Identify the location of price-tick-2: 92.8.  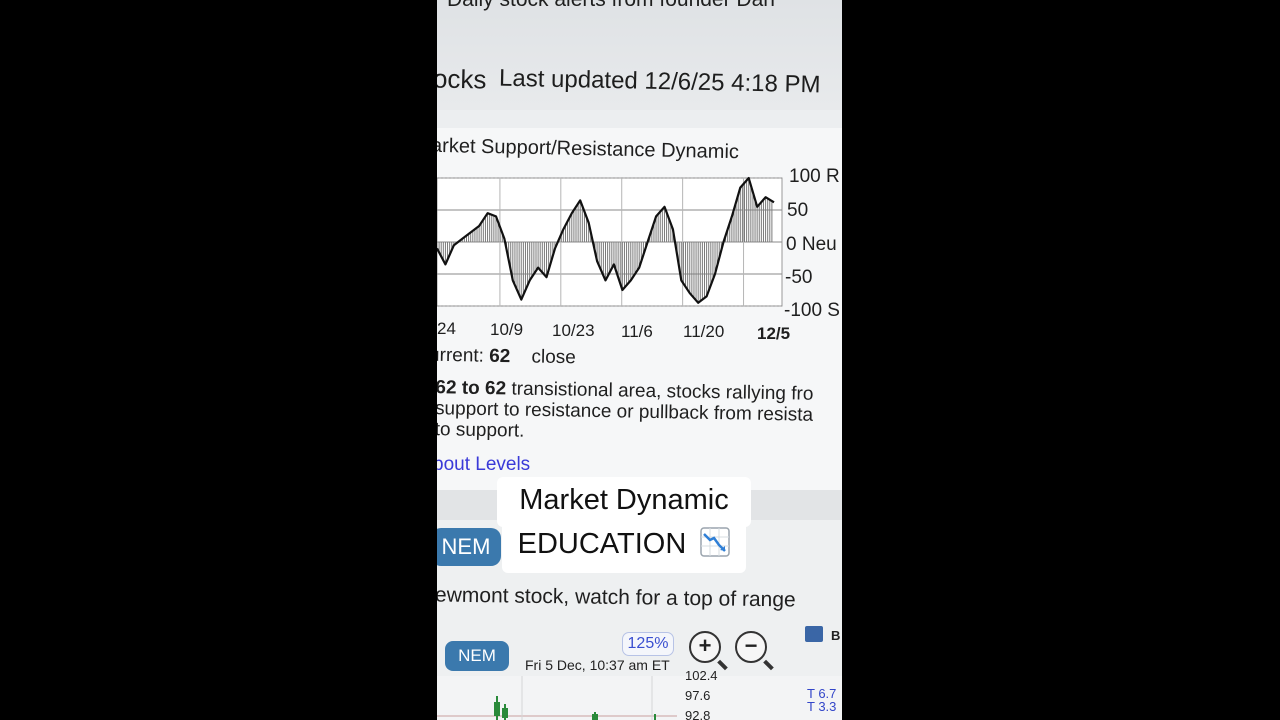
(698, 714).